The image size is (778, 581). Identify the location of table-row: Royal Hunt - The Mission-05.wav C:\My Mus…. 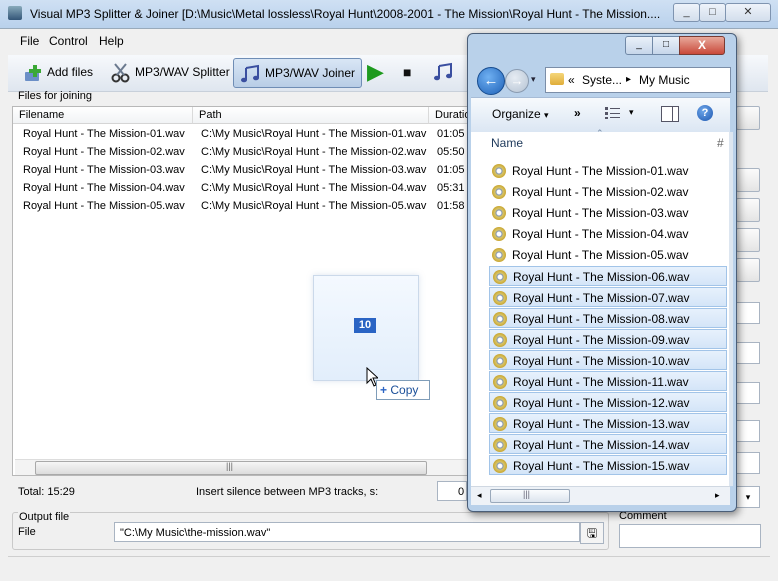
(248, 206).